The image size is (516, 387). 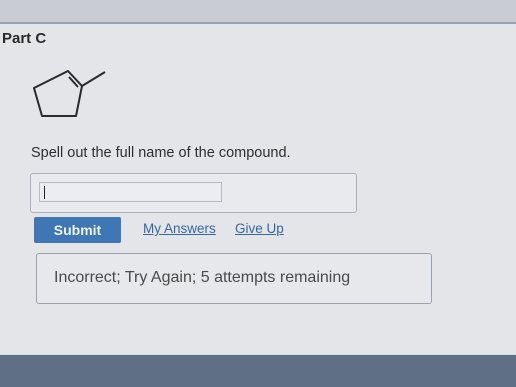 What do you see at coordinates (130, 192) in the screenshot?
I see `answer-input` at bounding box center [130, 192].